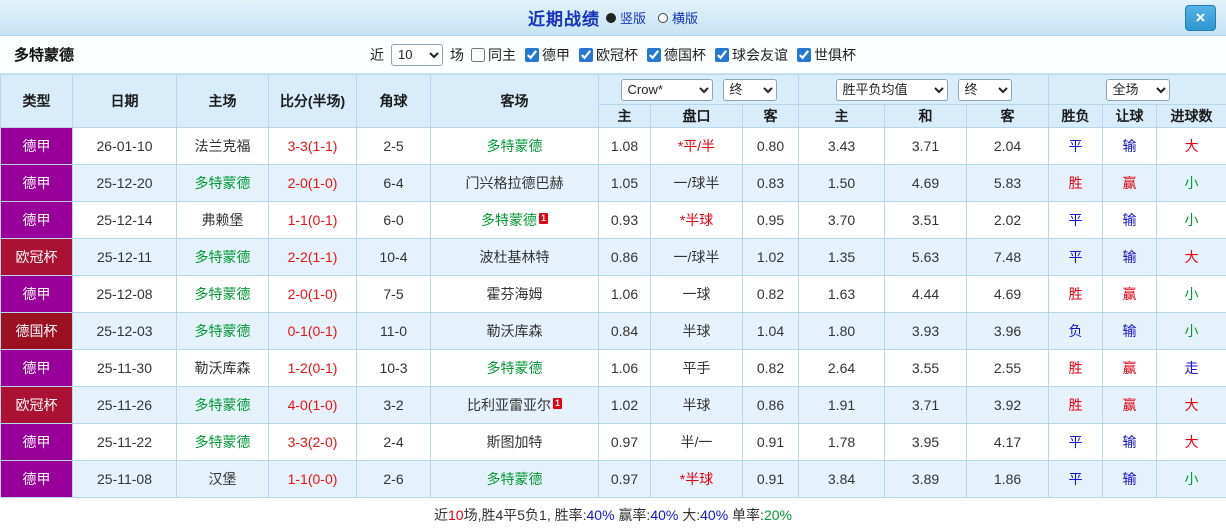 Image resolution: width=1226 pixels, height=532 pixels. I want to click on filter-checkbox-同主: 同主, so click(493, 55).